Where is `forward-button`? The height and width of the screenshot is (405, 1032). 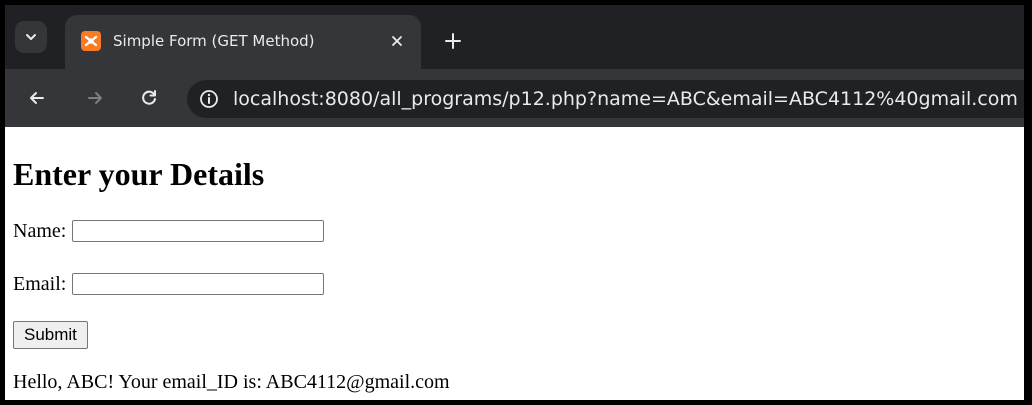 forward-button is located at coordinates (95, 98).